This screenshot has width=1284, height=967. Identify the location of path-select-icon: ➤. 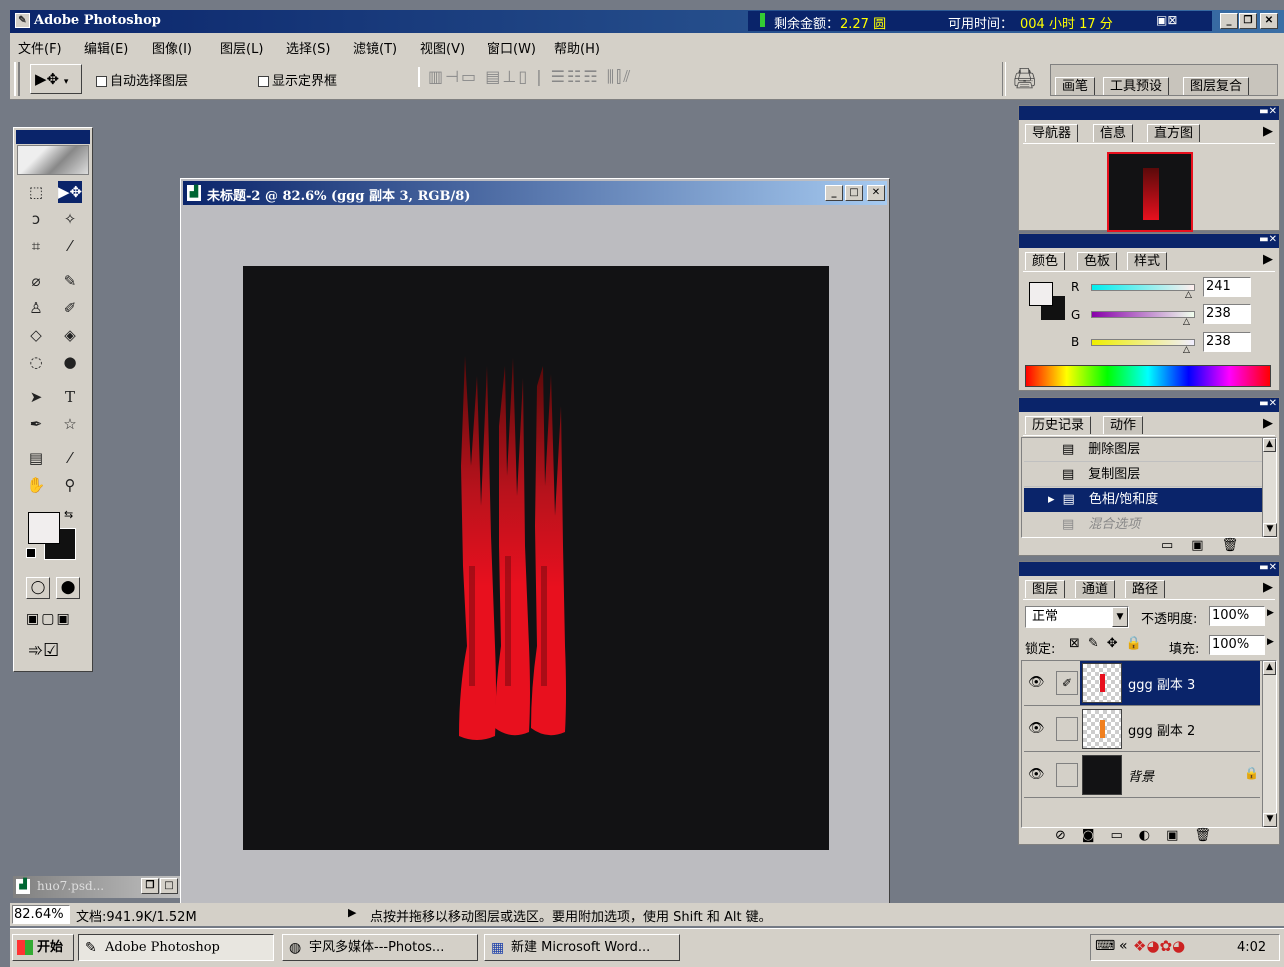
(36, 397).